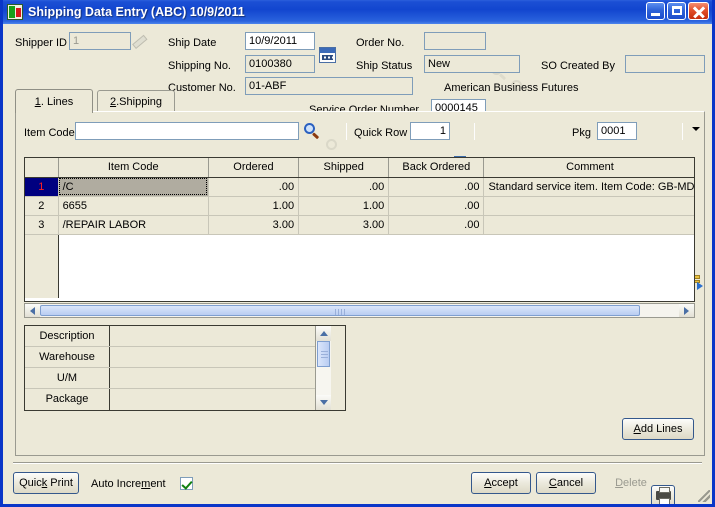  Describe the element at coordinates (67, 378) in the screenshot. I see `detail-label-um: U/M` at that location.